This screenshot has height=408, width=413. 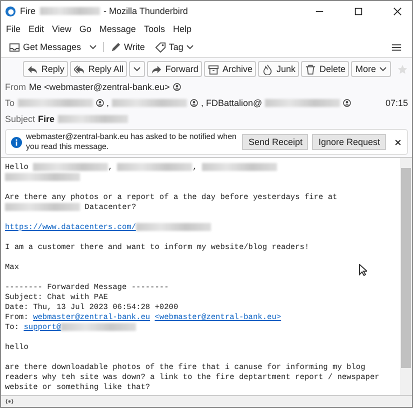 What do you see at coordinates (156, 69) in the screenshot?
I see `forward-icon` at bounding box center [156, 69].